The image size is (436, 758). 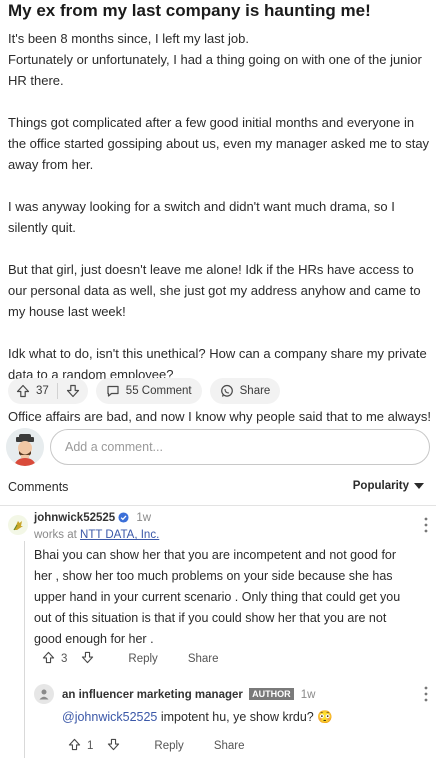 I want to click on divider, so click(x=218, y=505).